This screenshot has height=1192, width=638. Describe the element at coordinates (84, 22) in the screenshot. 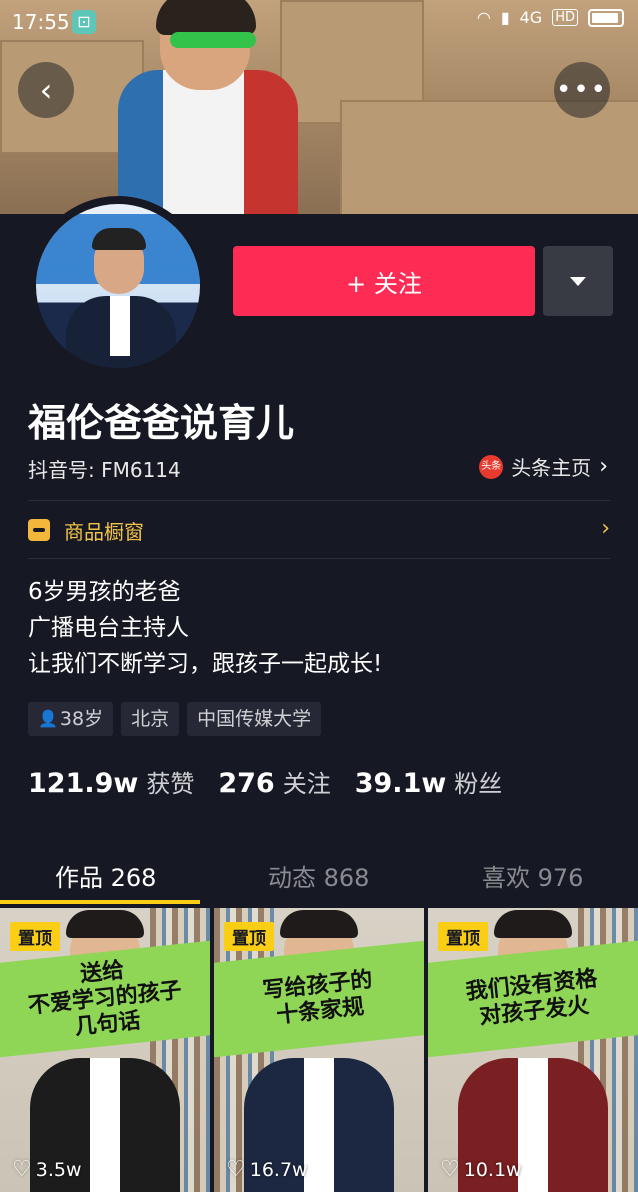

I see `screenshot-icon: ⊡` at that location.